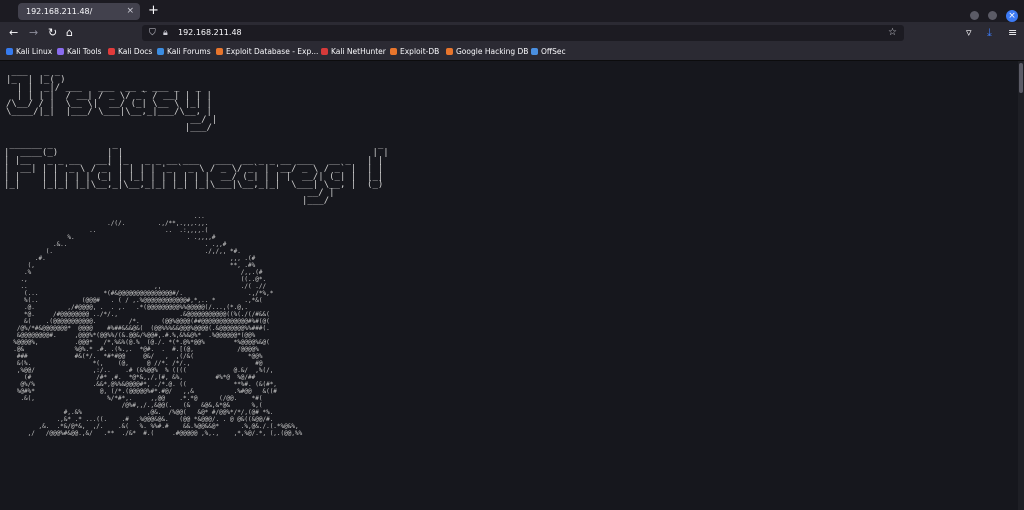 This screenshot has width=1024, height=510. What do you see at coordinates (33, 33) in the screenshot?
I see `forward-arrow-icon: →` at bounding box center [33, 33].